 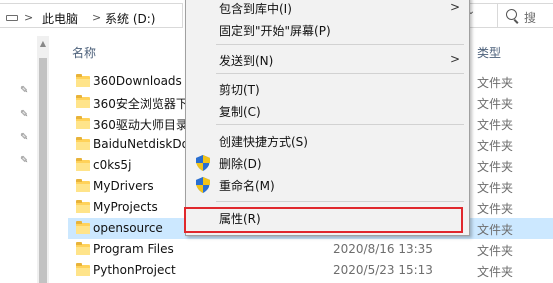 What do you see at coordinates (240, 164) in the screenshot?
I see `menu-item-label: 删除(D)` at bounding box center [240, 164].